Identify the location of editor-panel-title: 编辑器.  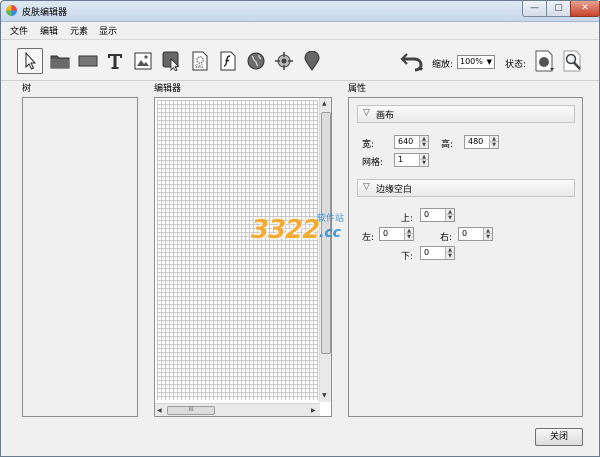
(168, 89).